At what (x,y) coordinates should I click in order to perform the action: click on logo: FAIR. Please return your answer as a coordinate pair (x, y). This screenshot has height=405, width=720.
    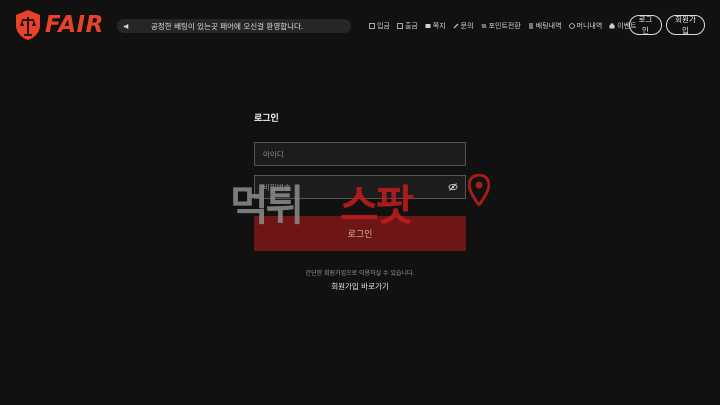
    Looking at the image, I should click on (59, 25).